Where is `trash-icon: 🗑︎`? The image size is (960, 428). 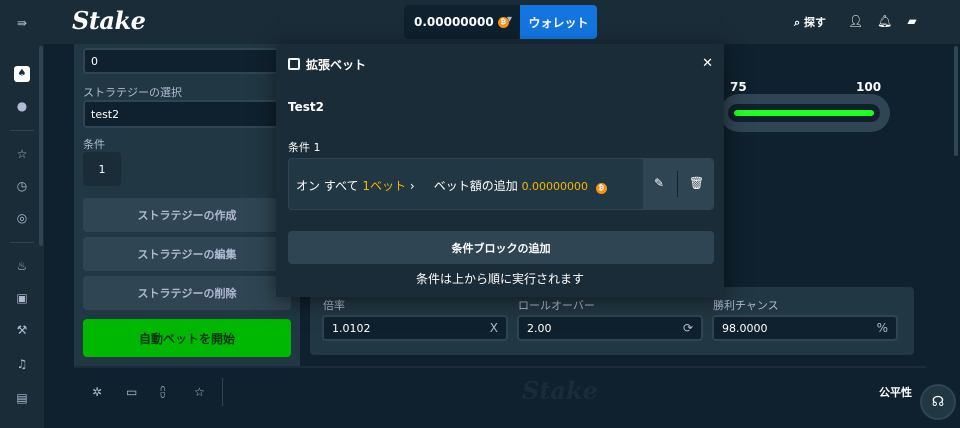 trash-icon: 🗑︎ is located at coordinates (696, 183).